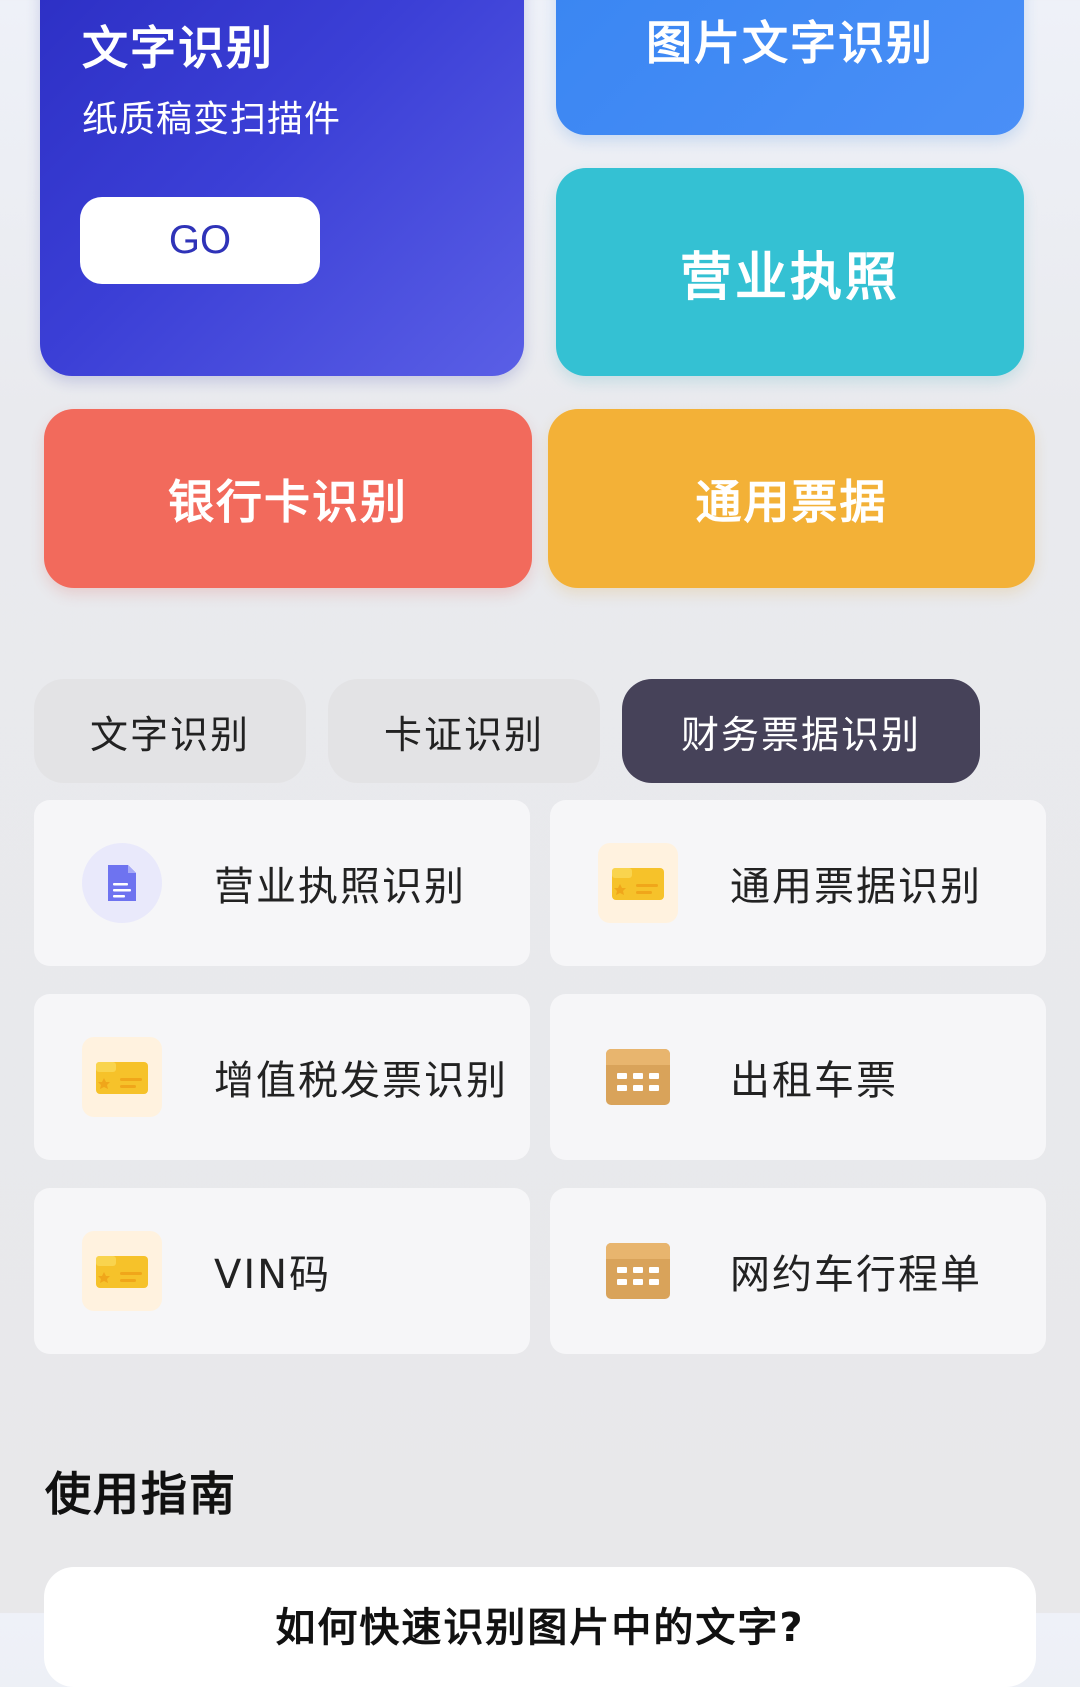  What do you see at coordinates (791, 501) in the screenshot?
I see `general-bill-label: 通用票据` at bounding box center [791, 501].